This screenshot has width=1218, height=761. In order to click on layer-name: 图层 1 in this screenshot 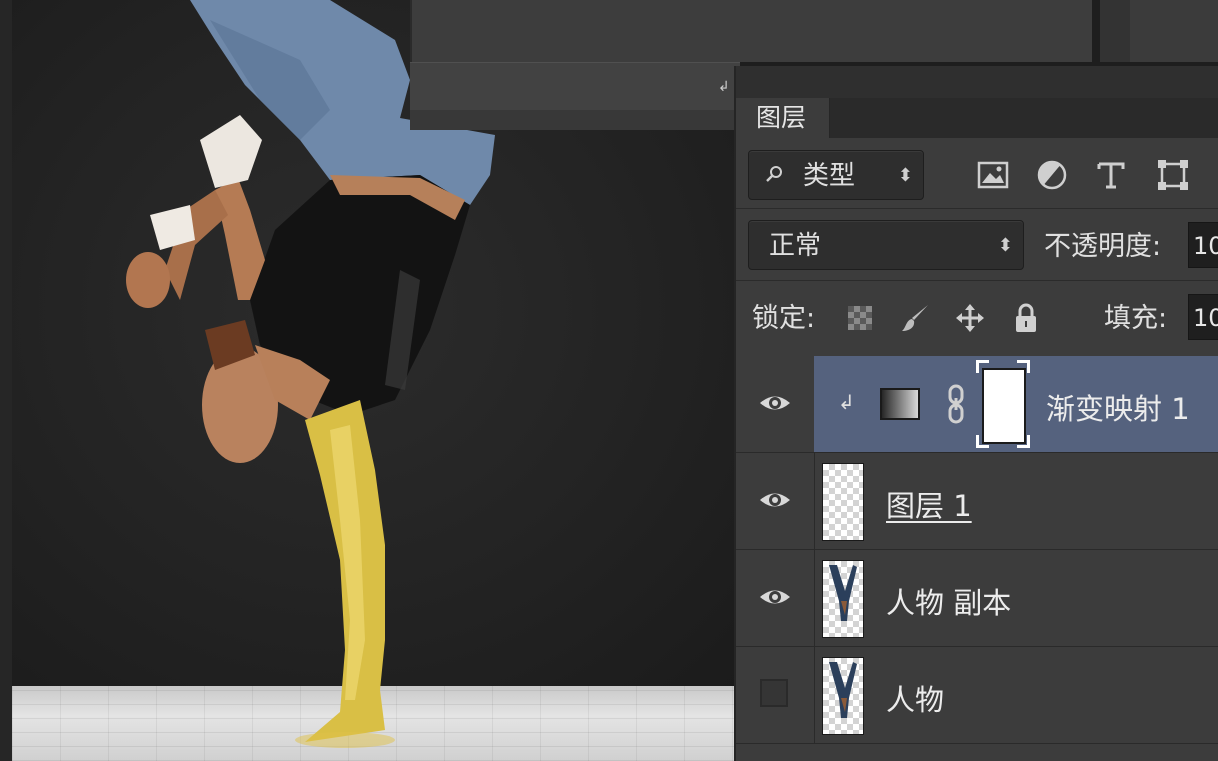, I will do `click(929, 504)`.